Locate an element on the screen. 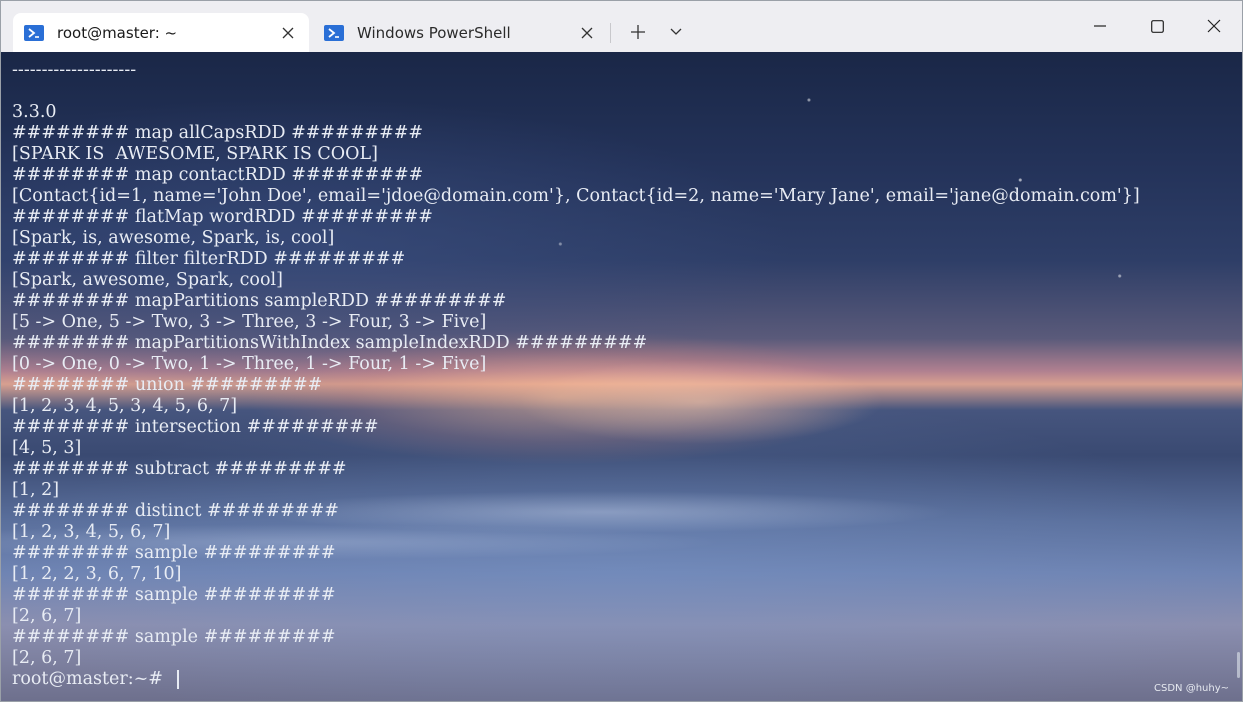  minimize-button is located at coordinates (1100, 26).